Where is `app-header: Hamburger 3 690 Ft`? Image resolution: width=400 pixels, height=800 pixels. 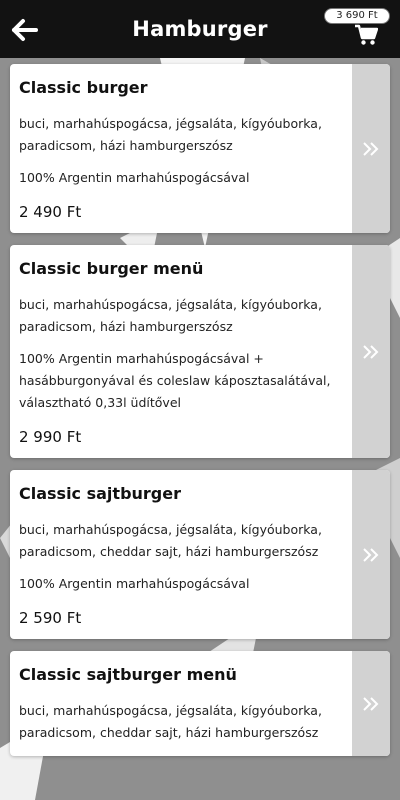 app-header: Hamburger 3 690 Ft is located at coordinates (200, 29).